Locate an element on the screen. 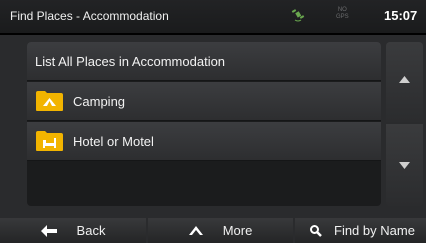 Image resolution: width=426 pixels, height=243 pixels. title-bar: Find Places - Accommodation NO GPS 15:07 is located at coordinates (213, 17).